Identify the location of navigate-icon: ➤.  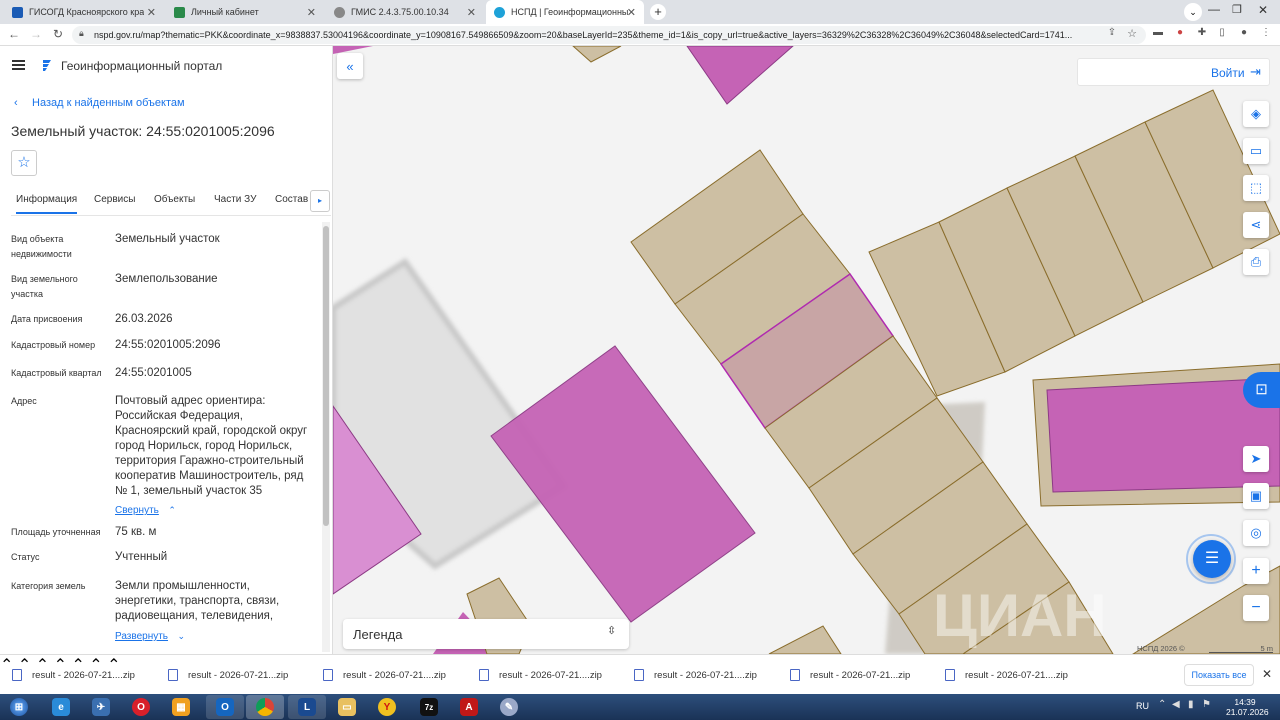
(1256, 459).